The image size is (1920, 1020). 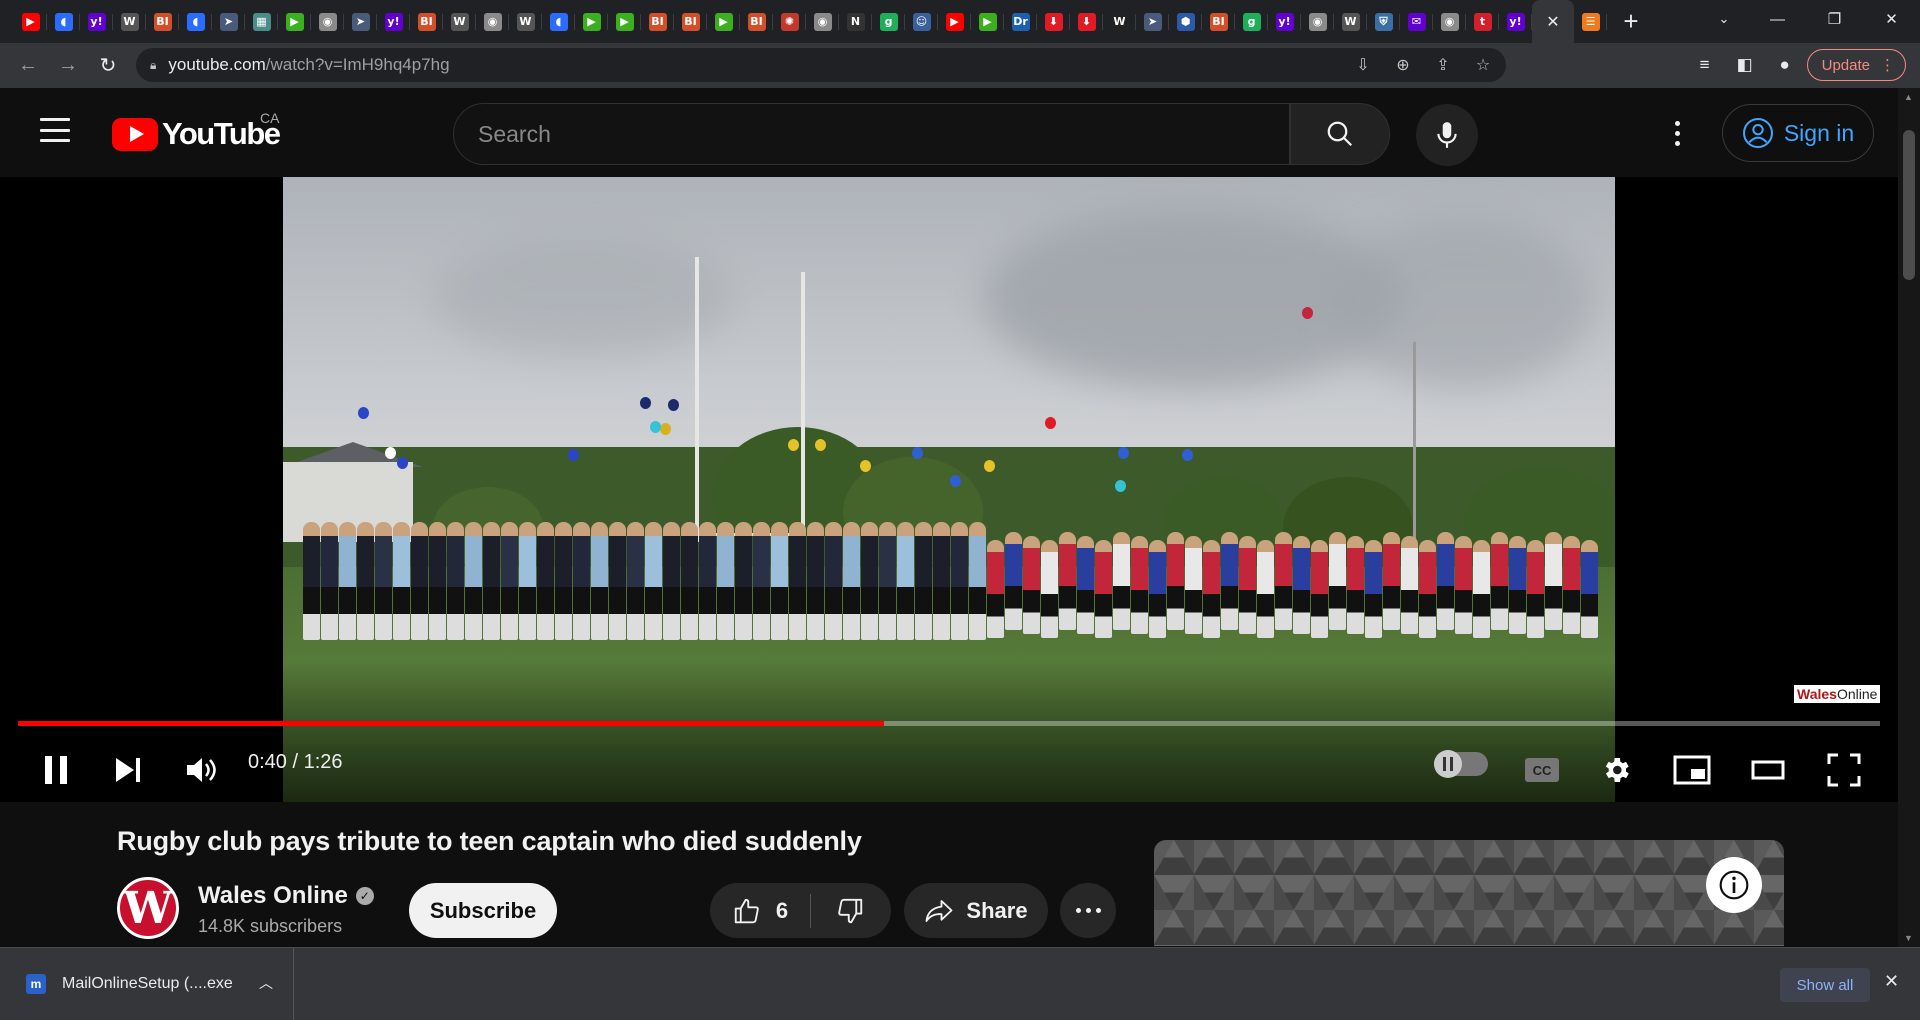 What do you see at coordinates (1745, 65) in the screenshot?
I see `side-panel-icon: ◧` at bounding box center [1745, 65].